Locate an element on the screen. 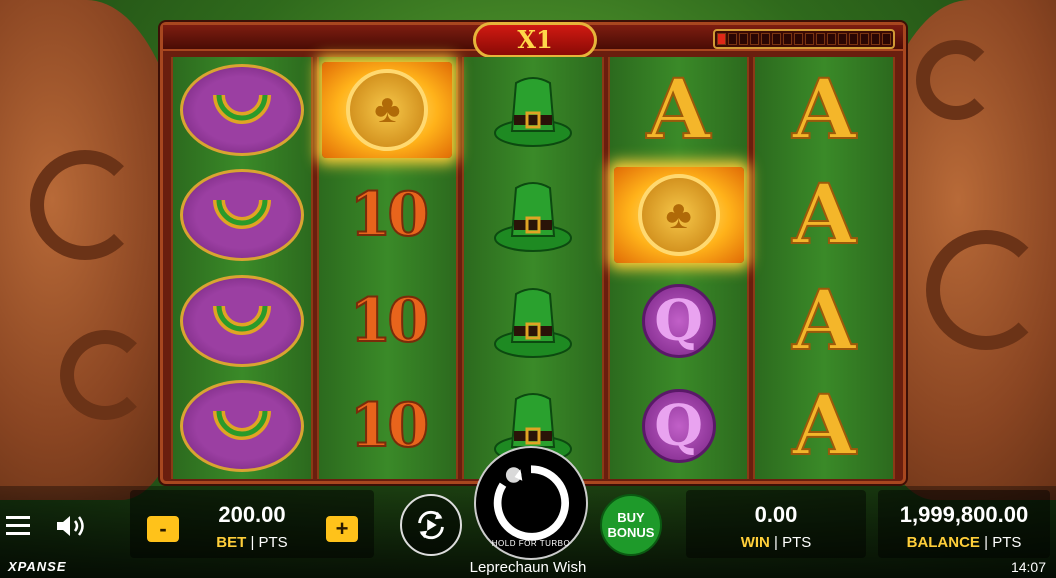 The height and width of the screenshot is (578, 1056). balance-panel: 1,999,800.00 BALANCE | PTS is located at coordinates (964, 524).